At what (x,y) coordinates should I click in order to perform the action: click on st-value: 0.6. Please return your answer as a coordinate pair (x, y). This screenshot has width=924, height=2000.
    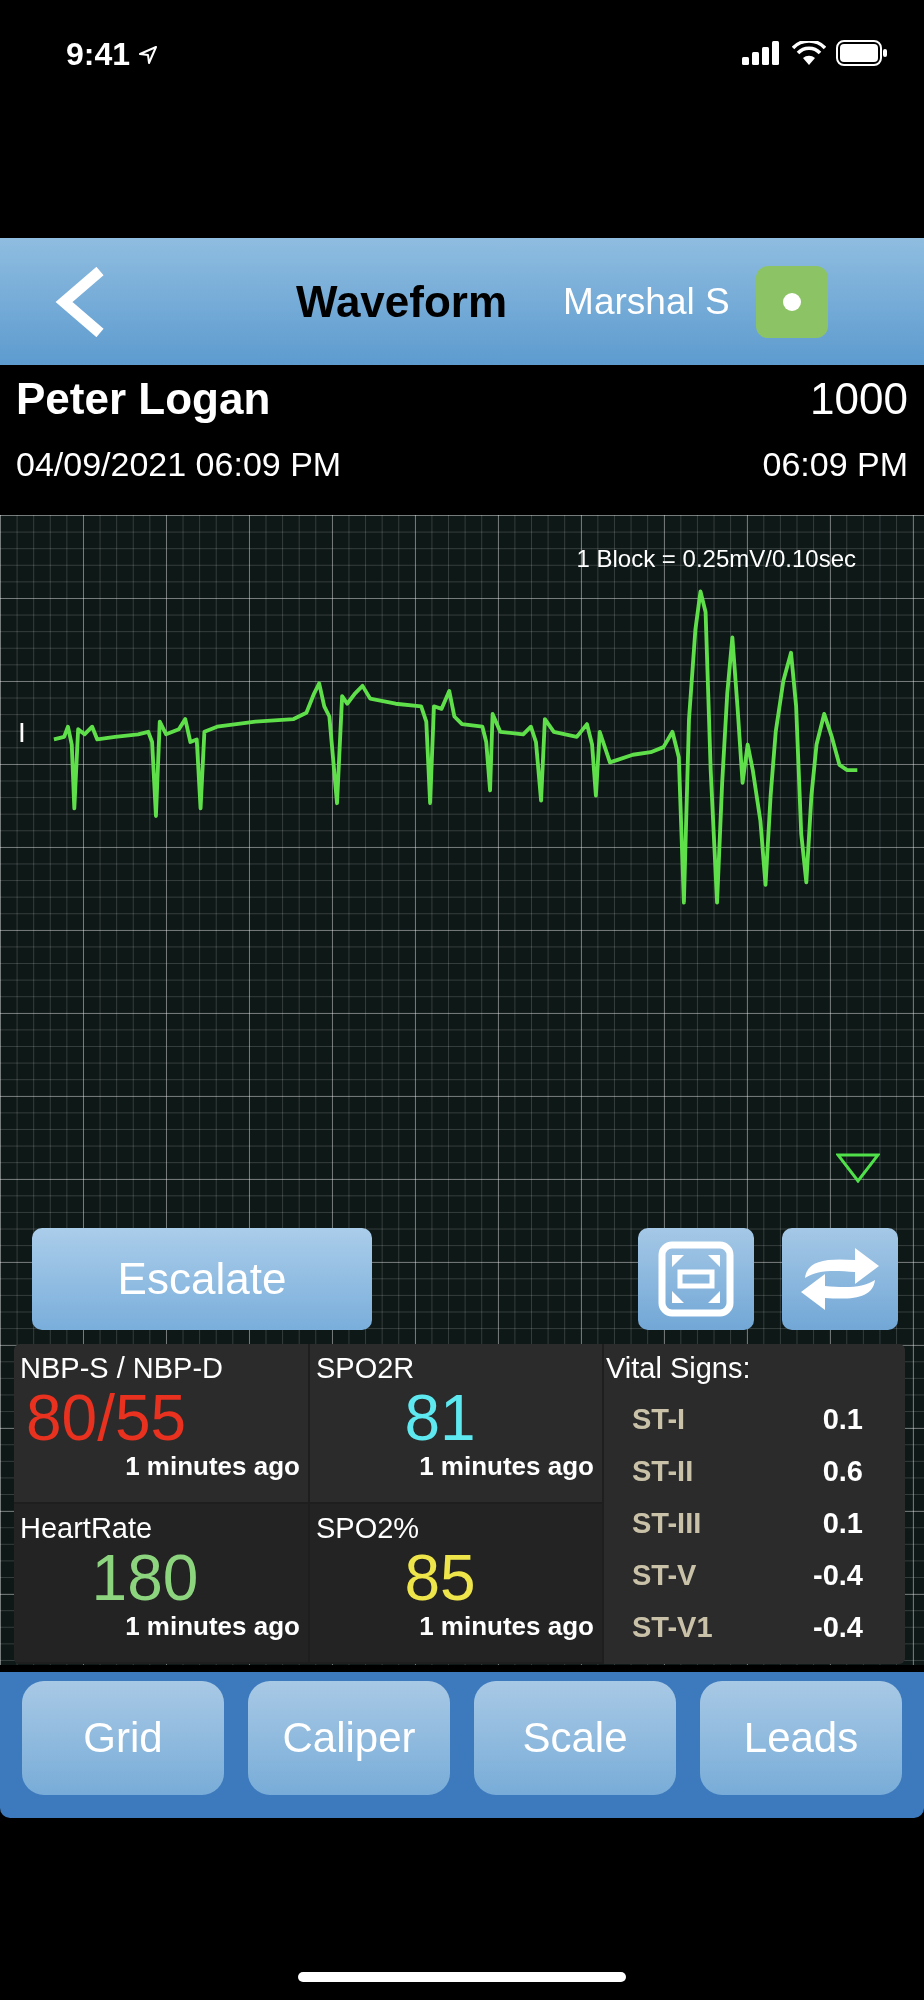
    Looking at the image, I should click on (842, 1471).